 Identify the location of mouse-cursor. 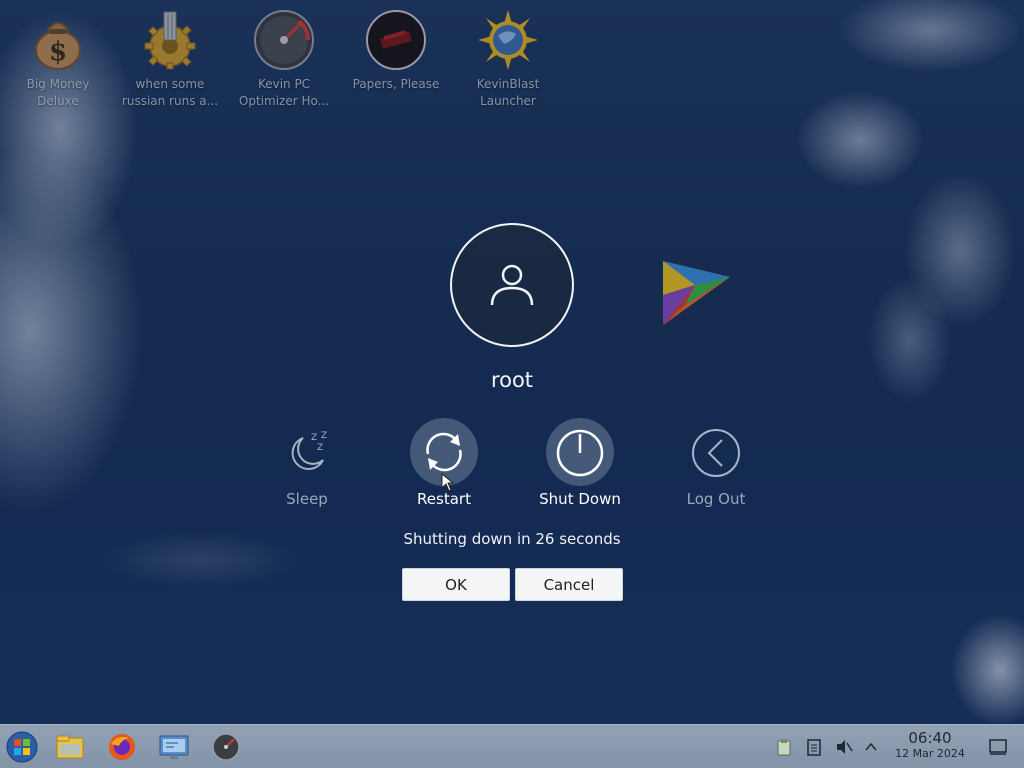
(448, 482).